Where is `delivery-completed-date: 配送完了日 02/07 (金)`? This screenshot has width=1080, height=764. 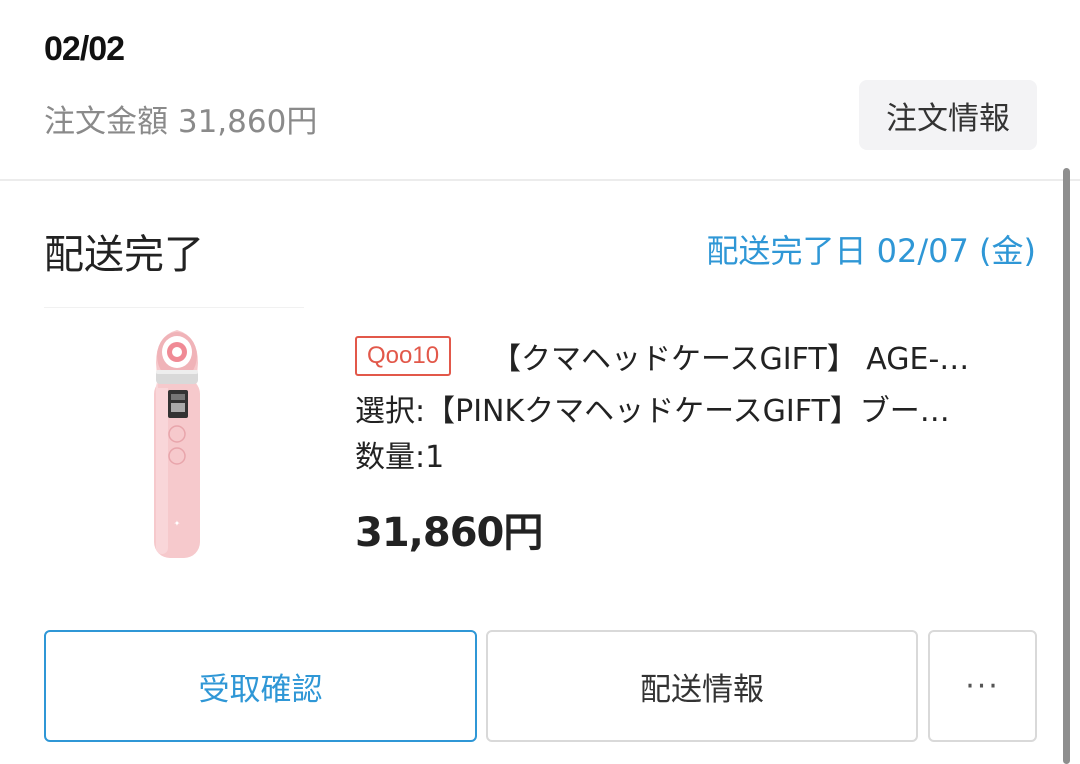
delivery-completed-date: 配送完了日 02/07 (金) is located at coordinates (871, 251).